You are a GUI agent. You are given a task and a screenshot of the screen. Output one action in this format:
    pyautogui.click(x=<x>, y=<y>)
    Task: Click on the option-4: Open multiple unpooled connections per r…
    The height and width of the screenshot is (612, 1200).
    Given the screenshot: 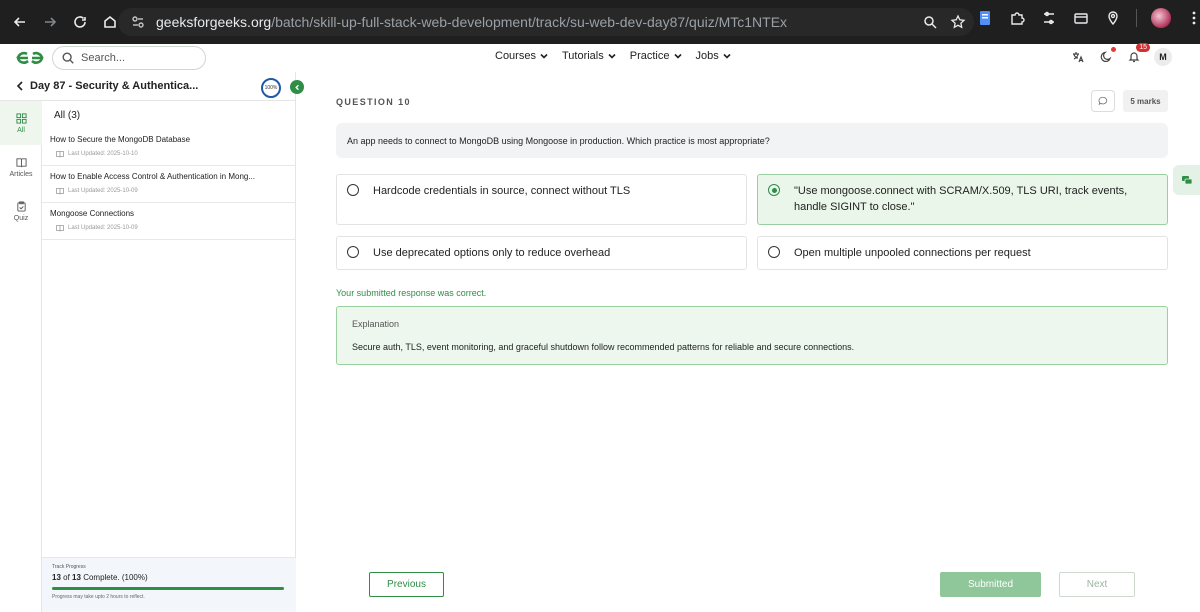 What is the action you would take?
    pyautogui.click(x=962, y=253)
    